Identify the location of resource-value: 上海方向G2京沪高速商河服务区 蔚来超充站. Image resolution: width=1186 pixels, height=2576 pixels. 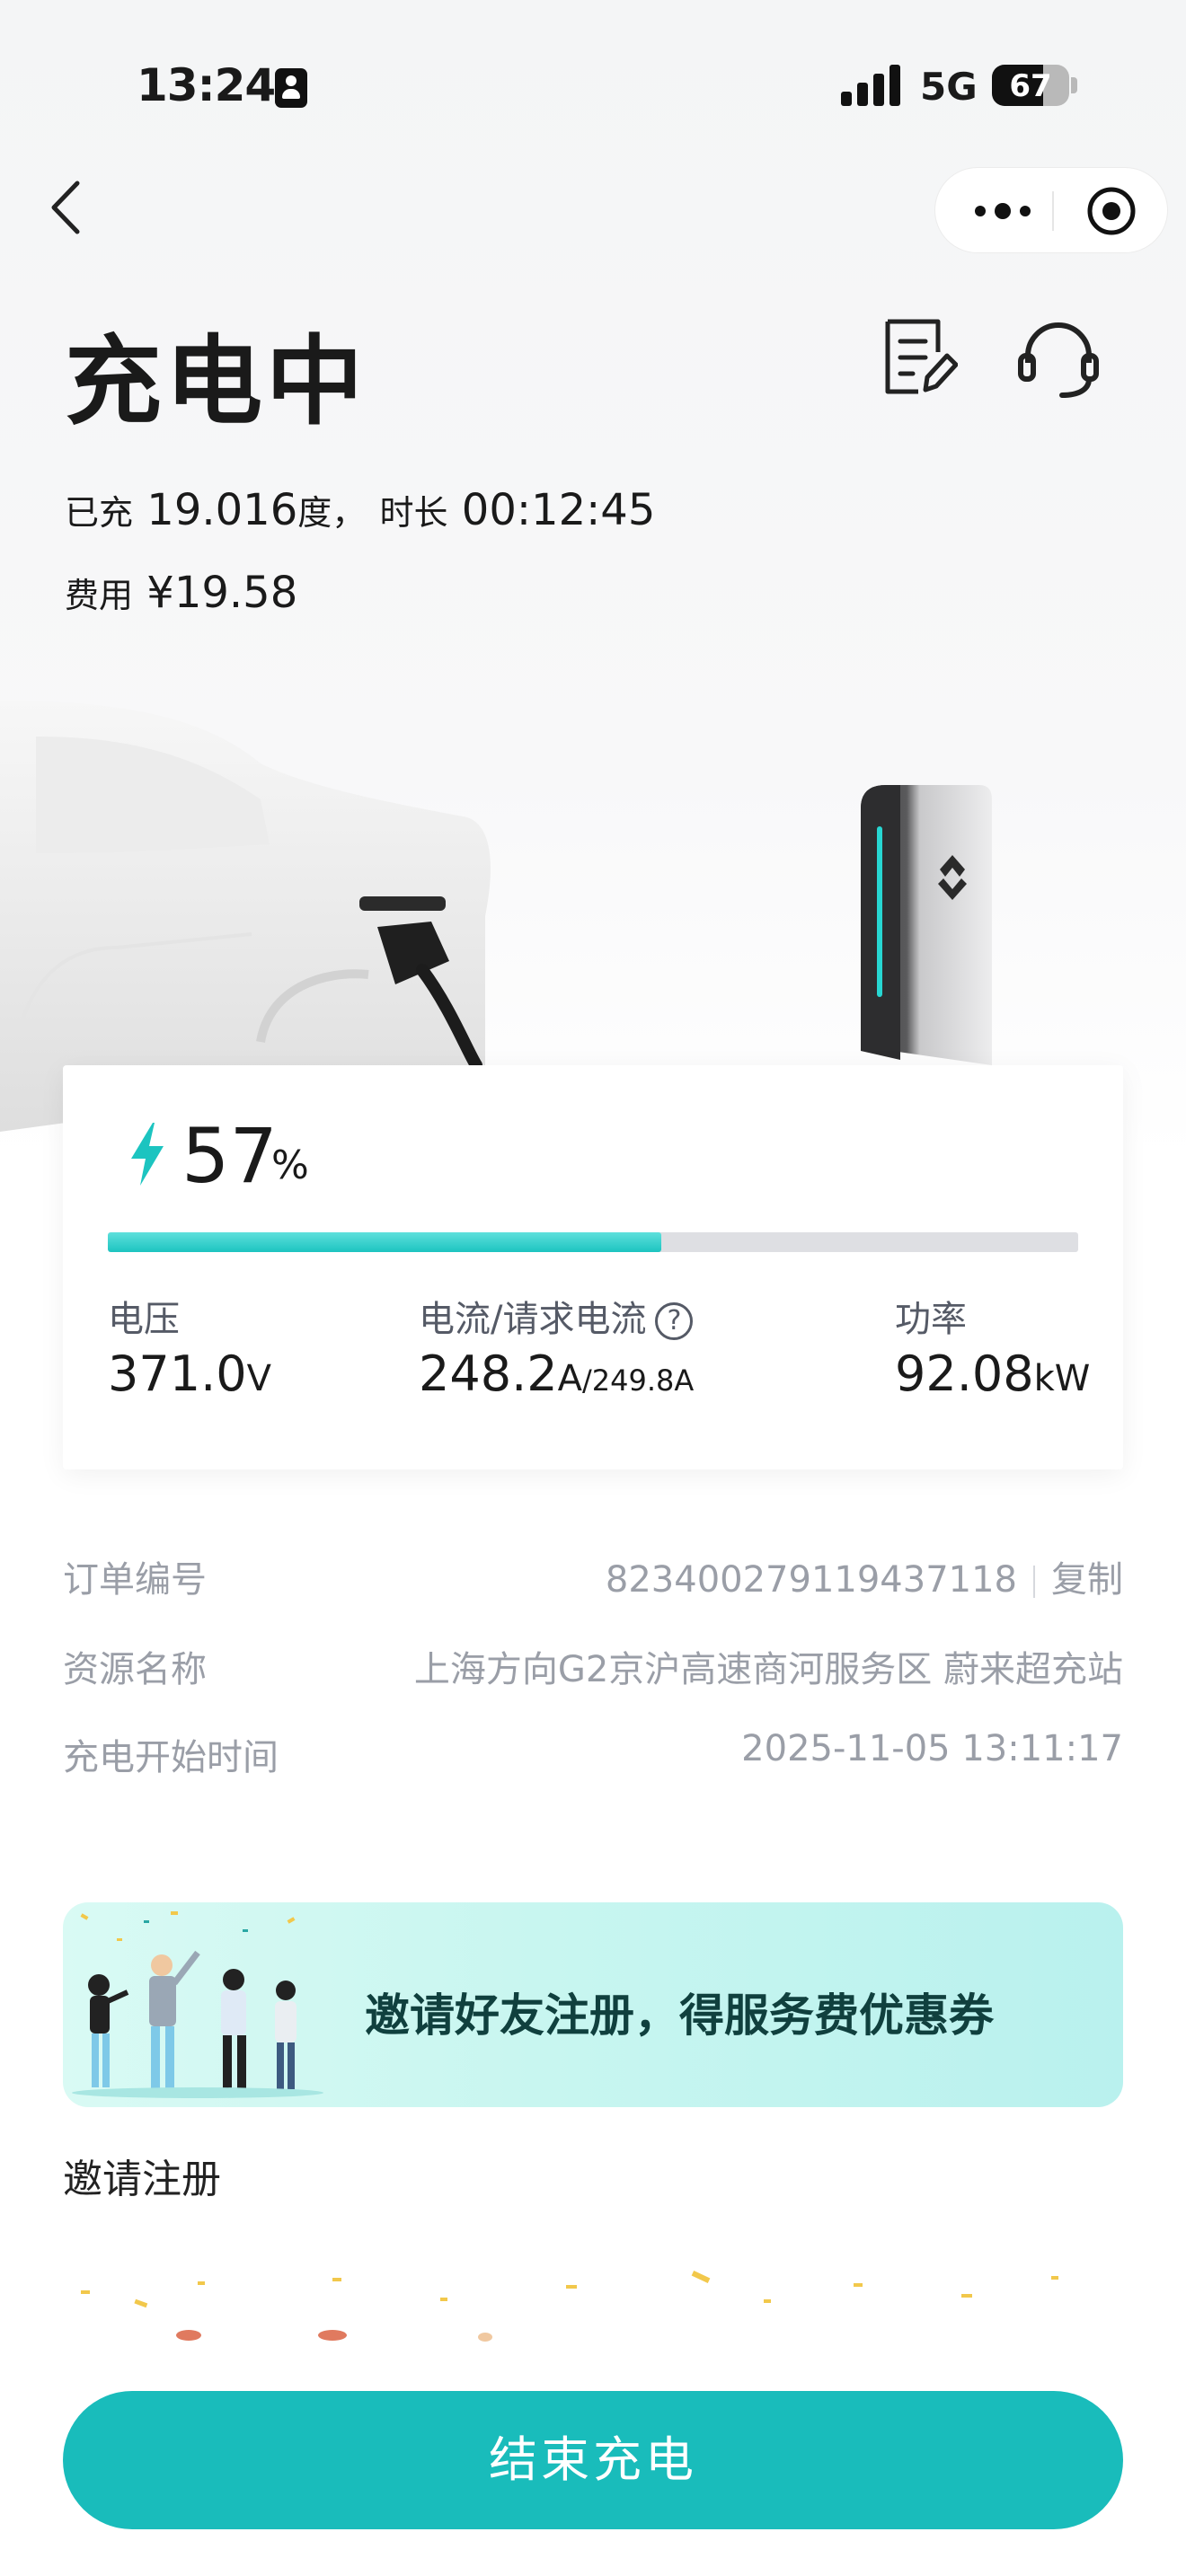
(768, 1669).